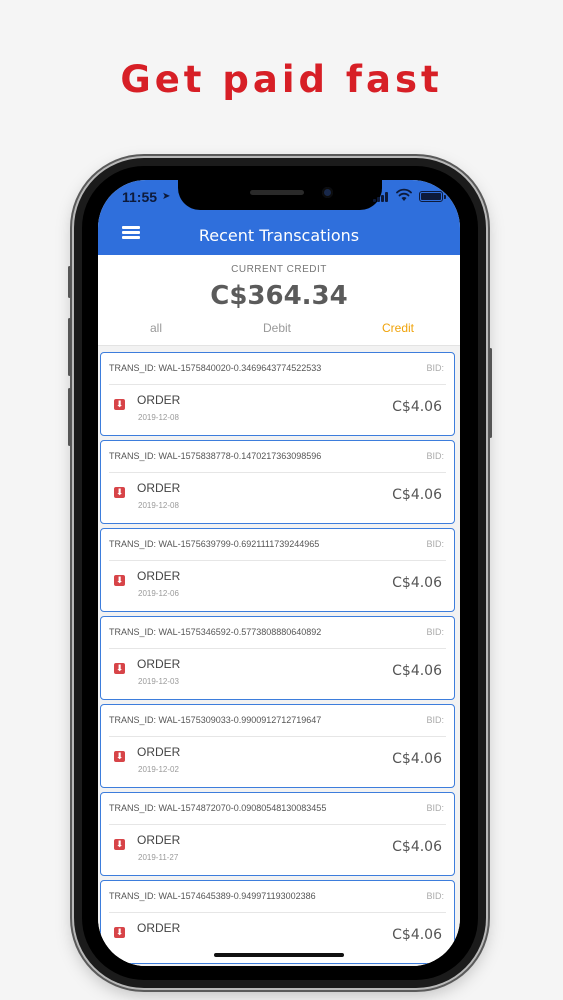 The height and width of the screenshot is (1000, 563). Describe the element at coordinates (69, 347) in the screenshot. I see `phone-volume-up-button` at that location.